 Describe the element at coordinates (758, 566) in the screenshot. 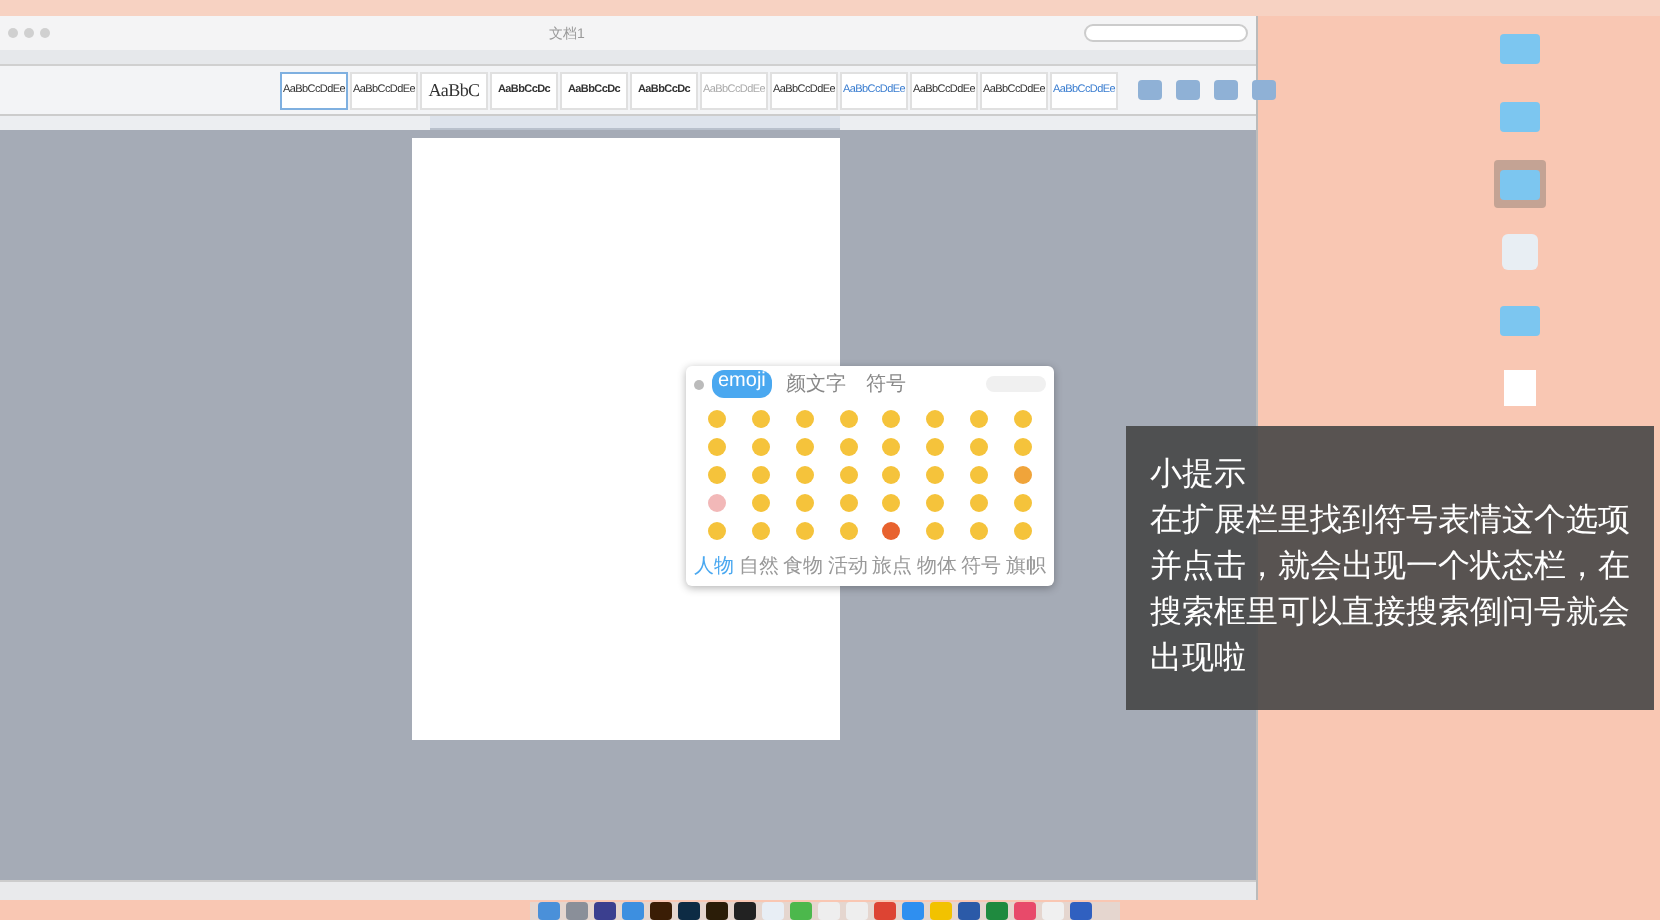

I see `category-tab: 自然` at that location.